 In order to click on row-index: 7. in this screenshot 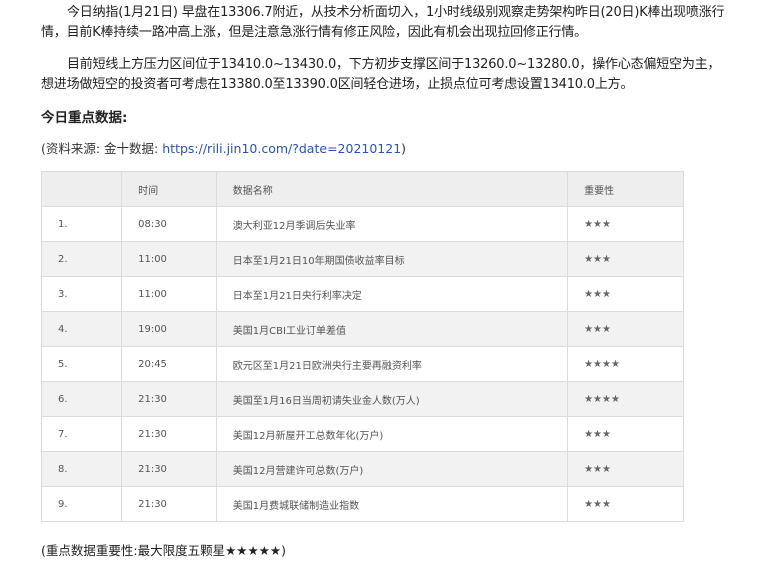, I will do `click(81, 434)`.